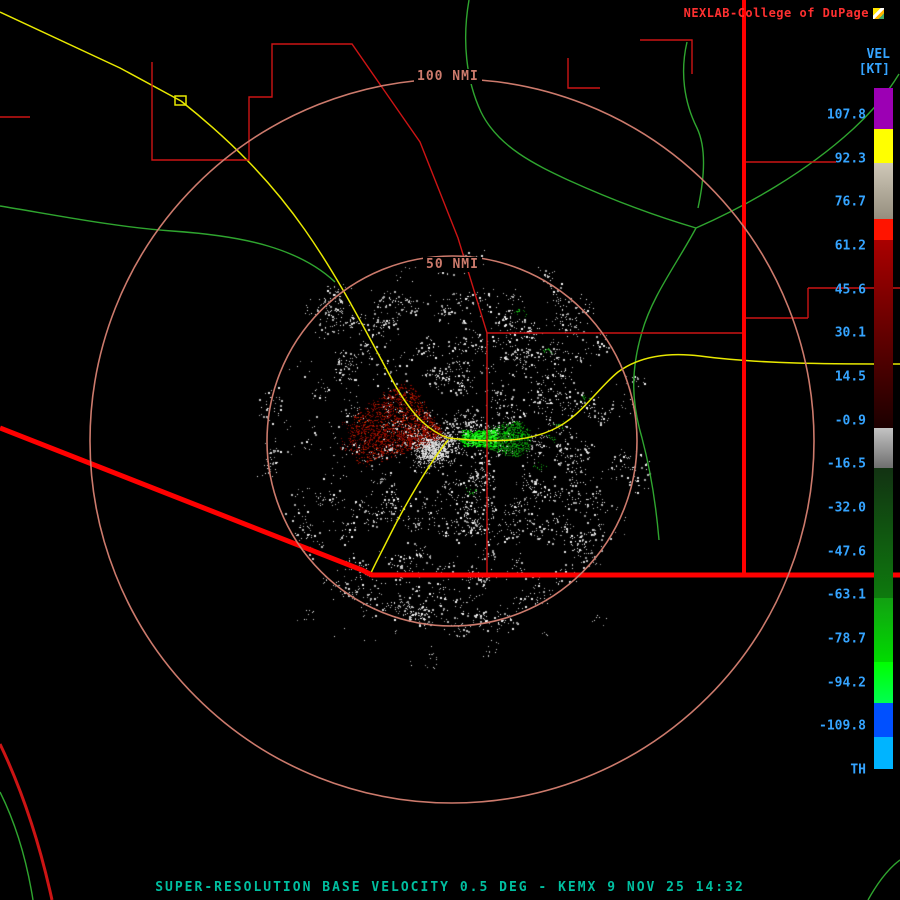 The height and width of the screenshot is (900, 900). Describe the element at coordinates (448, 76) in the screenshot. I see `range-ring-label-100: 100 NMI` at that location.